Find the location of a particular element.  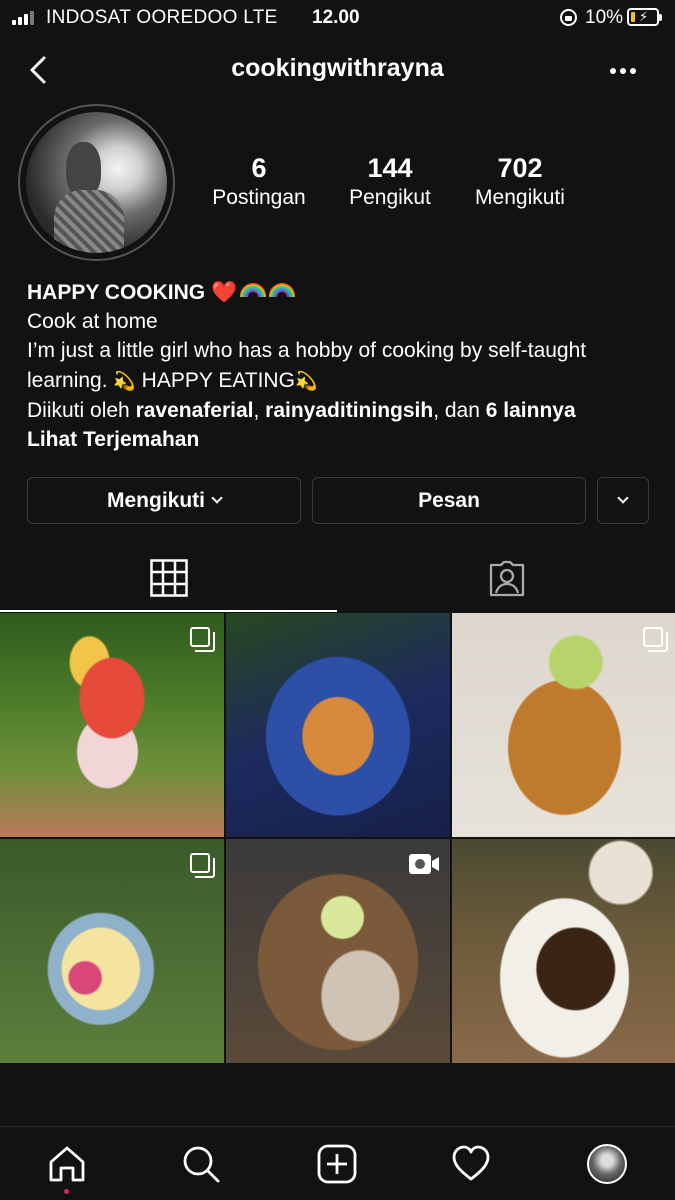

profile-username: cookingwithrayna is located at coordinates (337, 68).